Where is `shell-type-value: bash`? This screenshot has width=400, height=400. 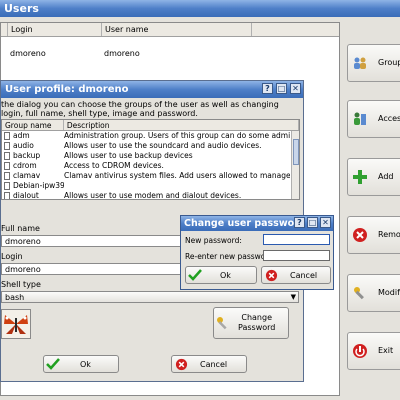 shell-type-value: bash is located at coordinates (15, 297).